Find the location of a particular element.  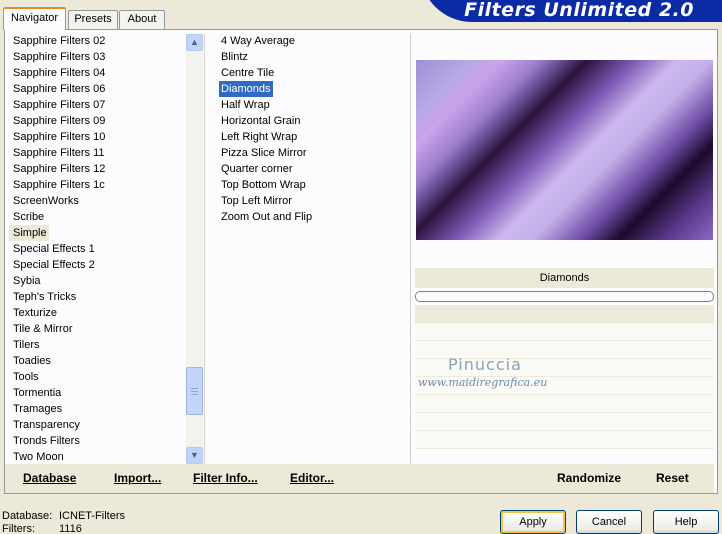

category-item: Sapphire Filters 09 is located at coordinates (98, 121).